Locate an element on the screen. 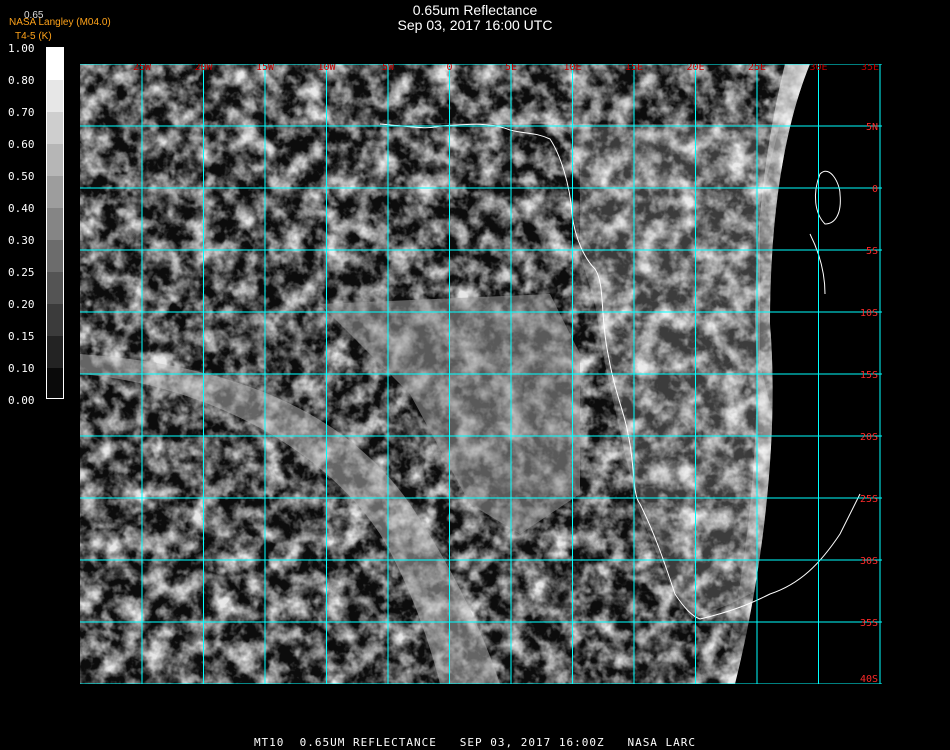 This screenshot has width=950, height=750. subtitle: Sep 03, 2017 16:00 UTC is located at coordinates (475, 25).